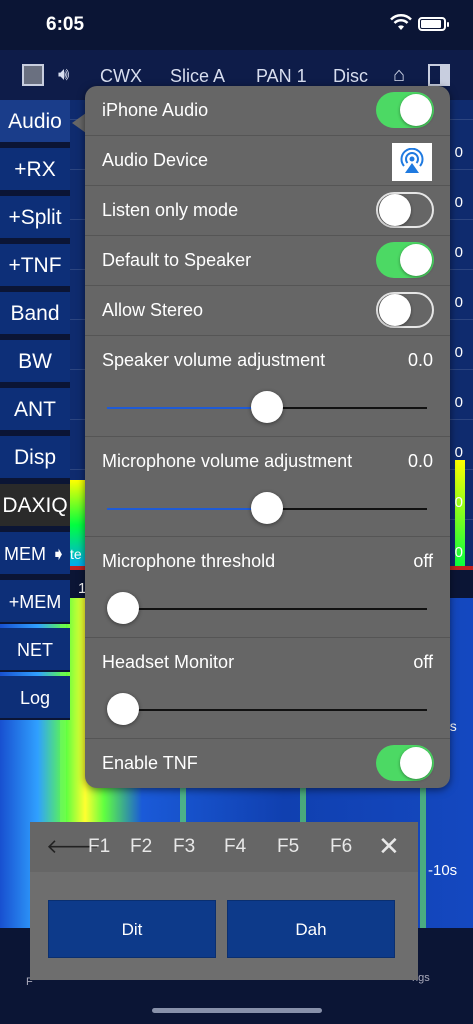  Describe the element at coordinates (350, 76) in the screenshot. I see `toolbar-disc: Disc` at that location.